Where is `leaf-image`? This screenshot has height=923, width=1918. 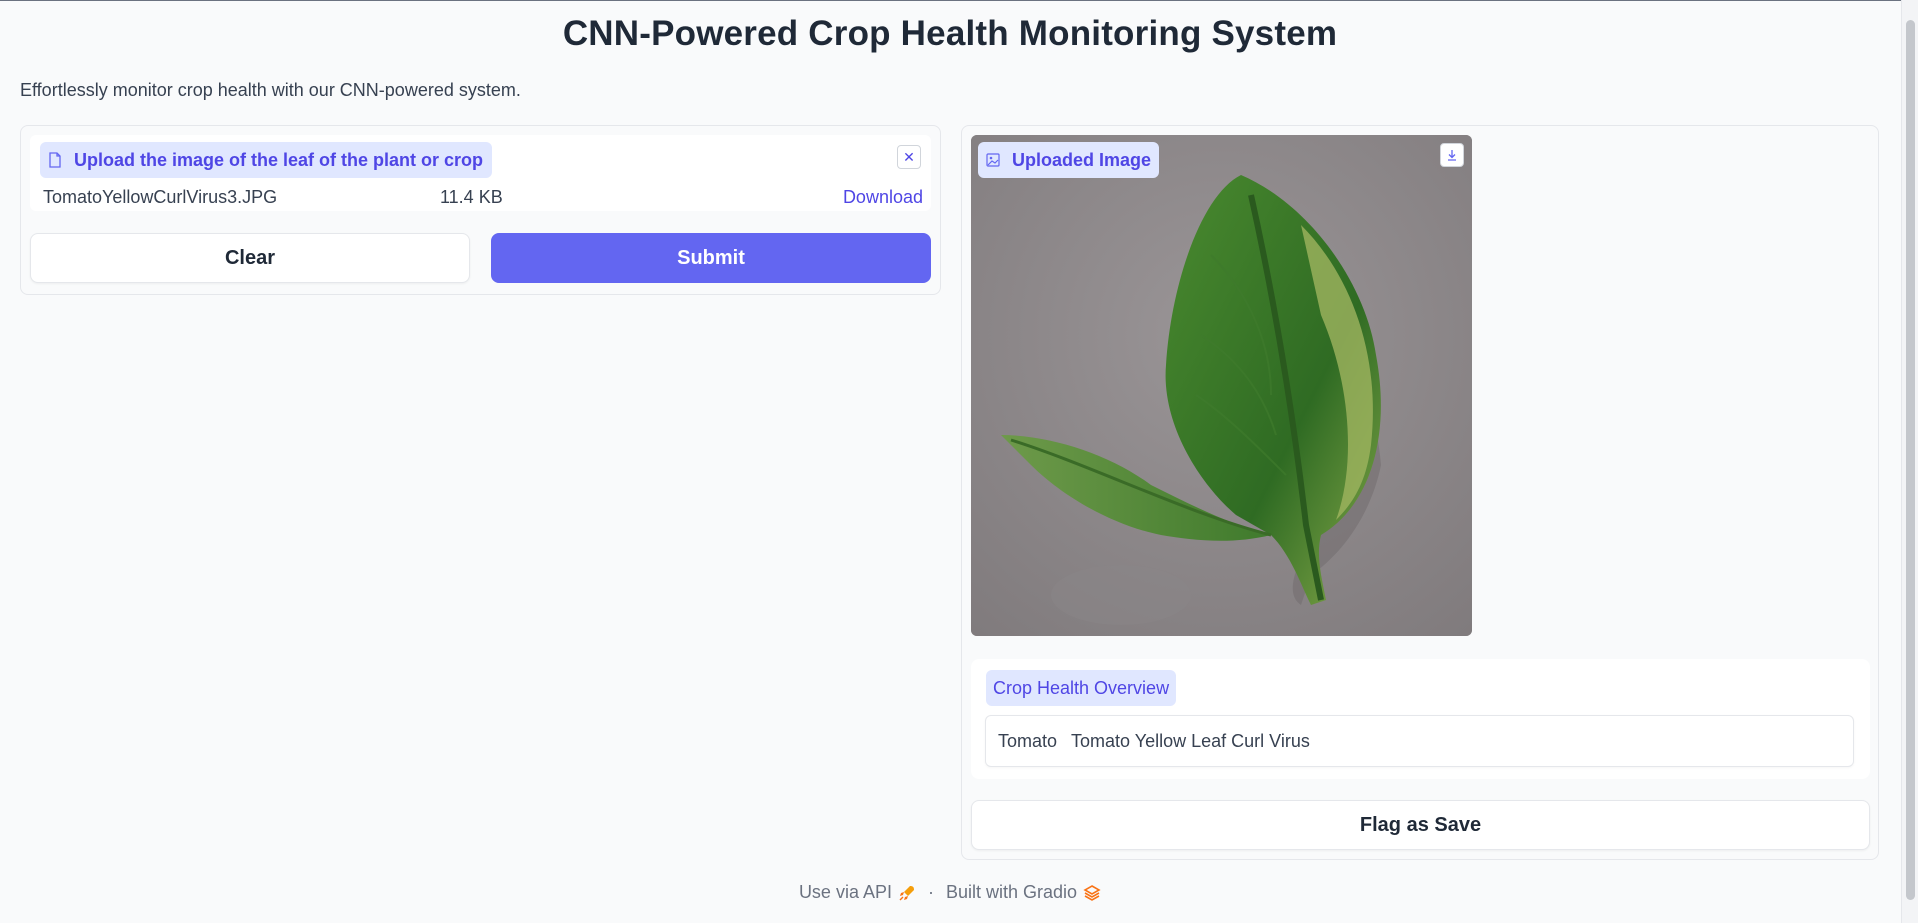 leaf-image is located at coordinates (1221, 385).